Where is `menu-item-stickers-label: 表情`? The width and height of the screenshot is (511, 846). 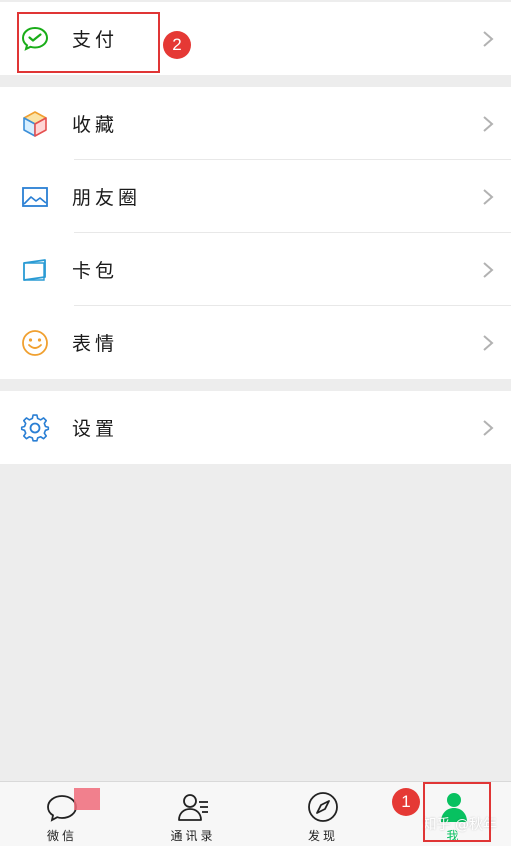 menu-item-stickers-label: 表情 is located at coordinates (95, 344).